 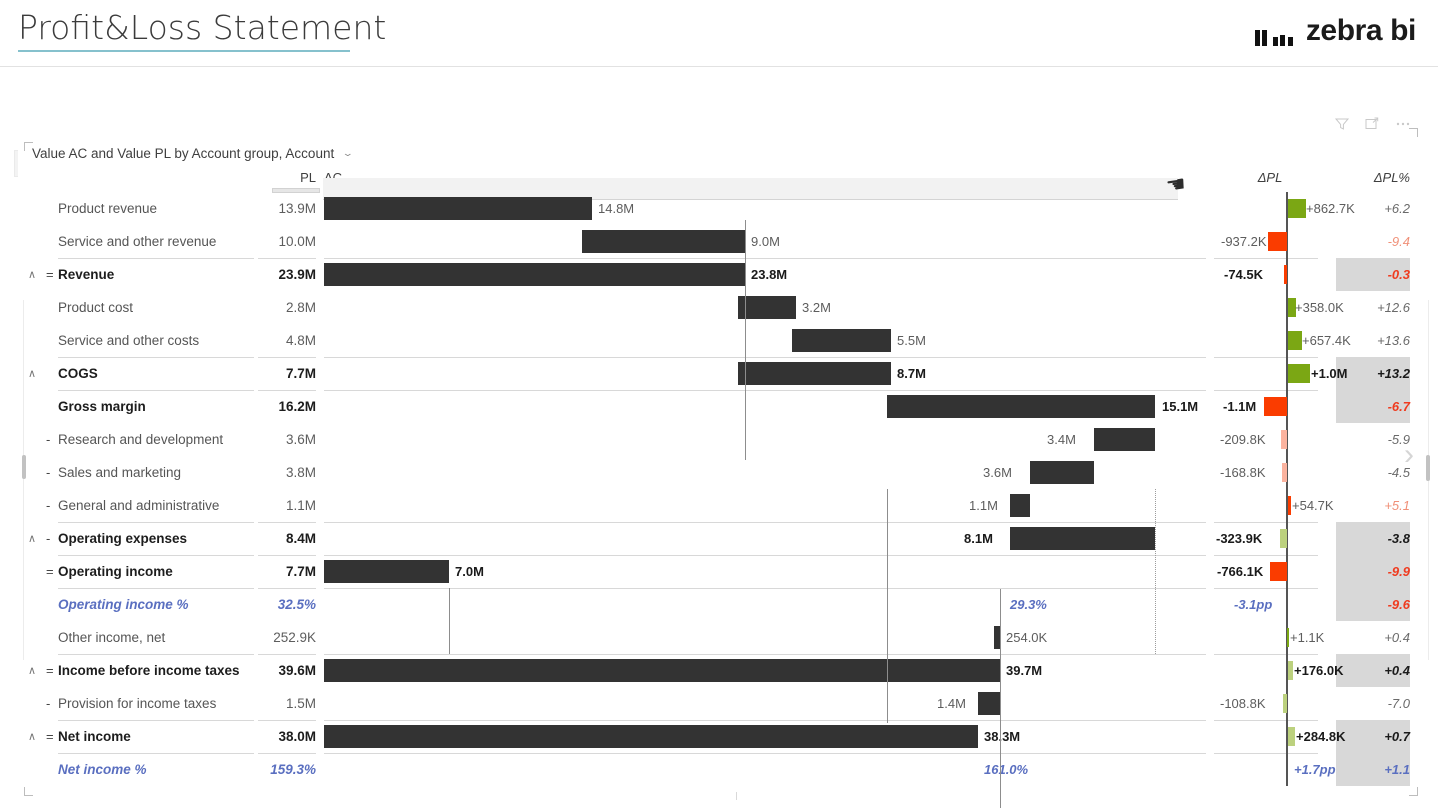 I want to click on table-row: ∧ = Net income 38.0M 38.3M +284.8K +0.7, so click(x=719, y=736).